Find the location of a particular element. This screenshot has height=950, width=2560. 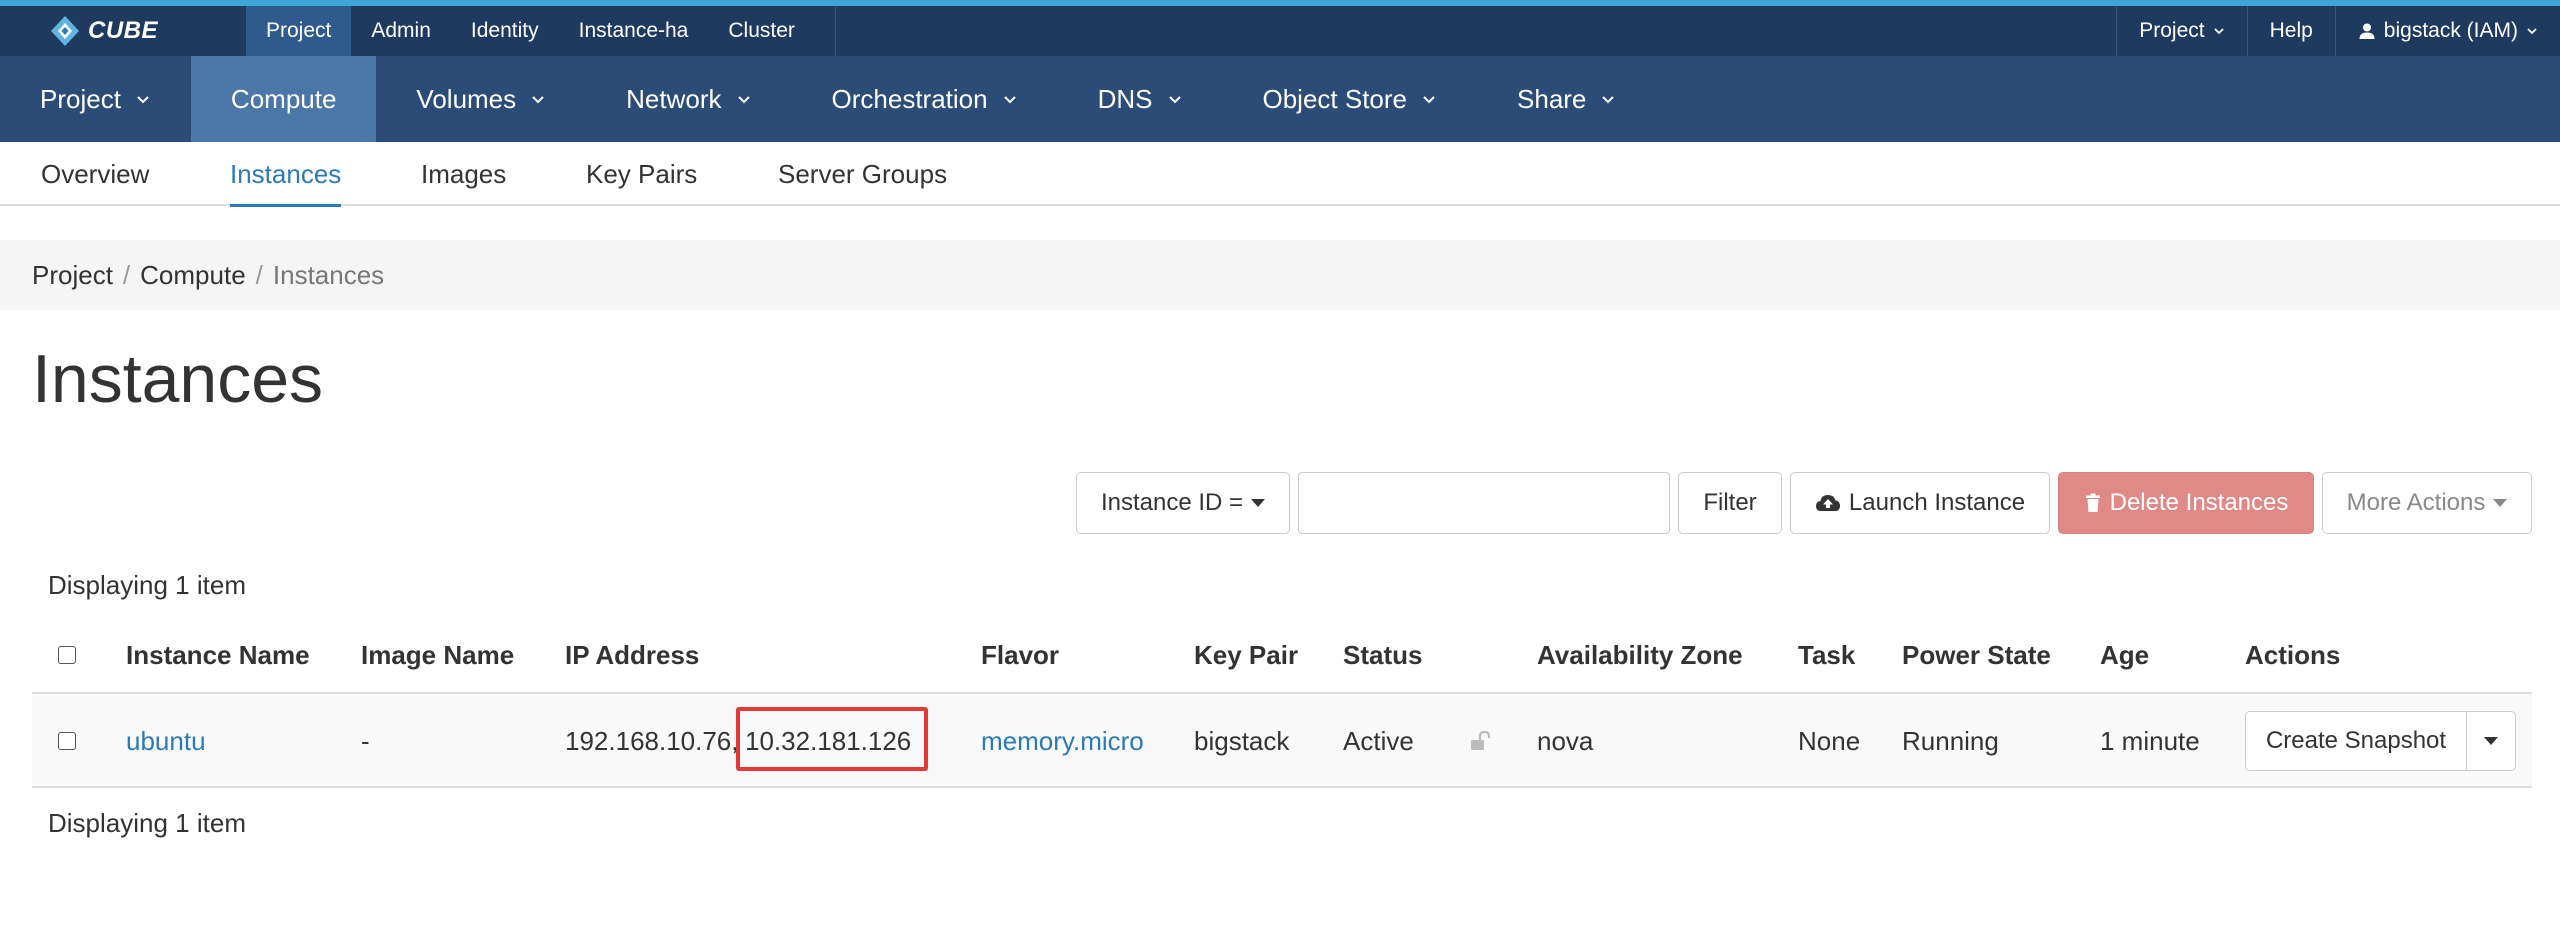

trash-icon is located at coordinates (2092, 502).